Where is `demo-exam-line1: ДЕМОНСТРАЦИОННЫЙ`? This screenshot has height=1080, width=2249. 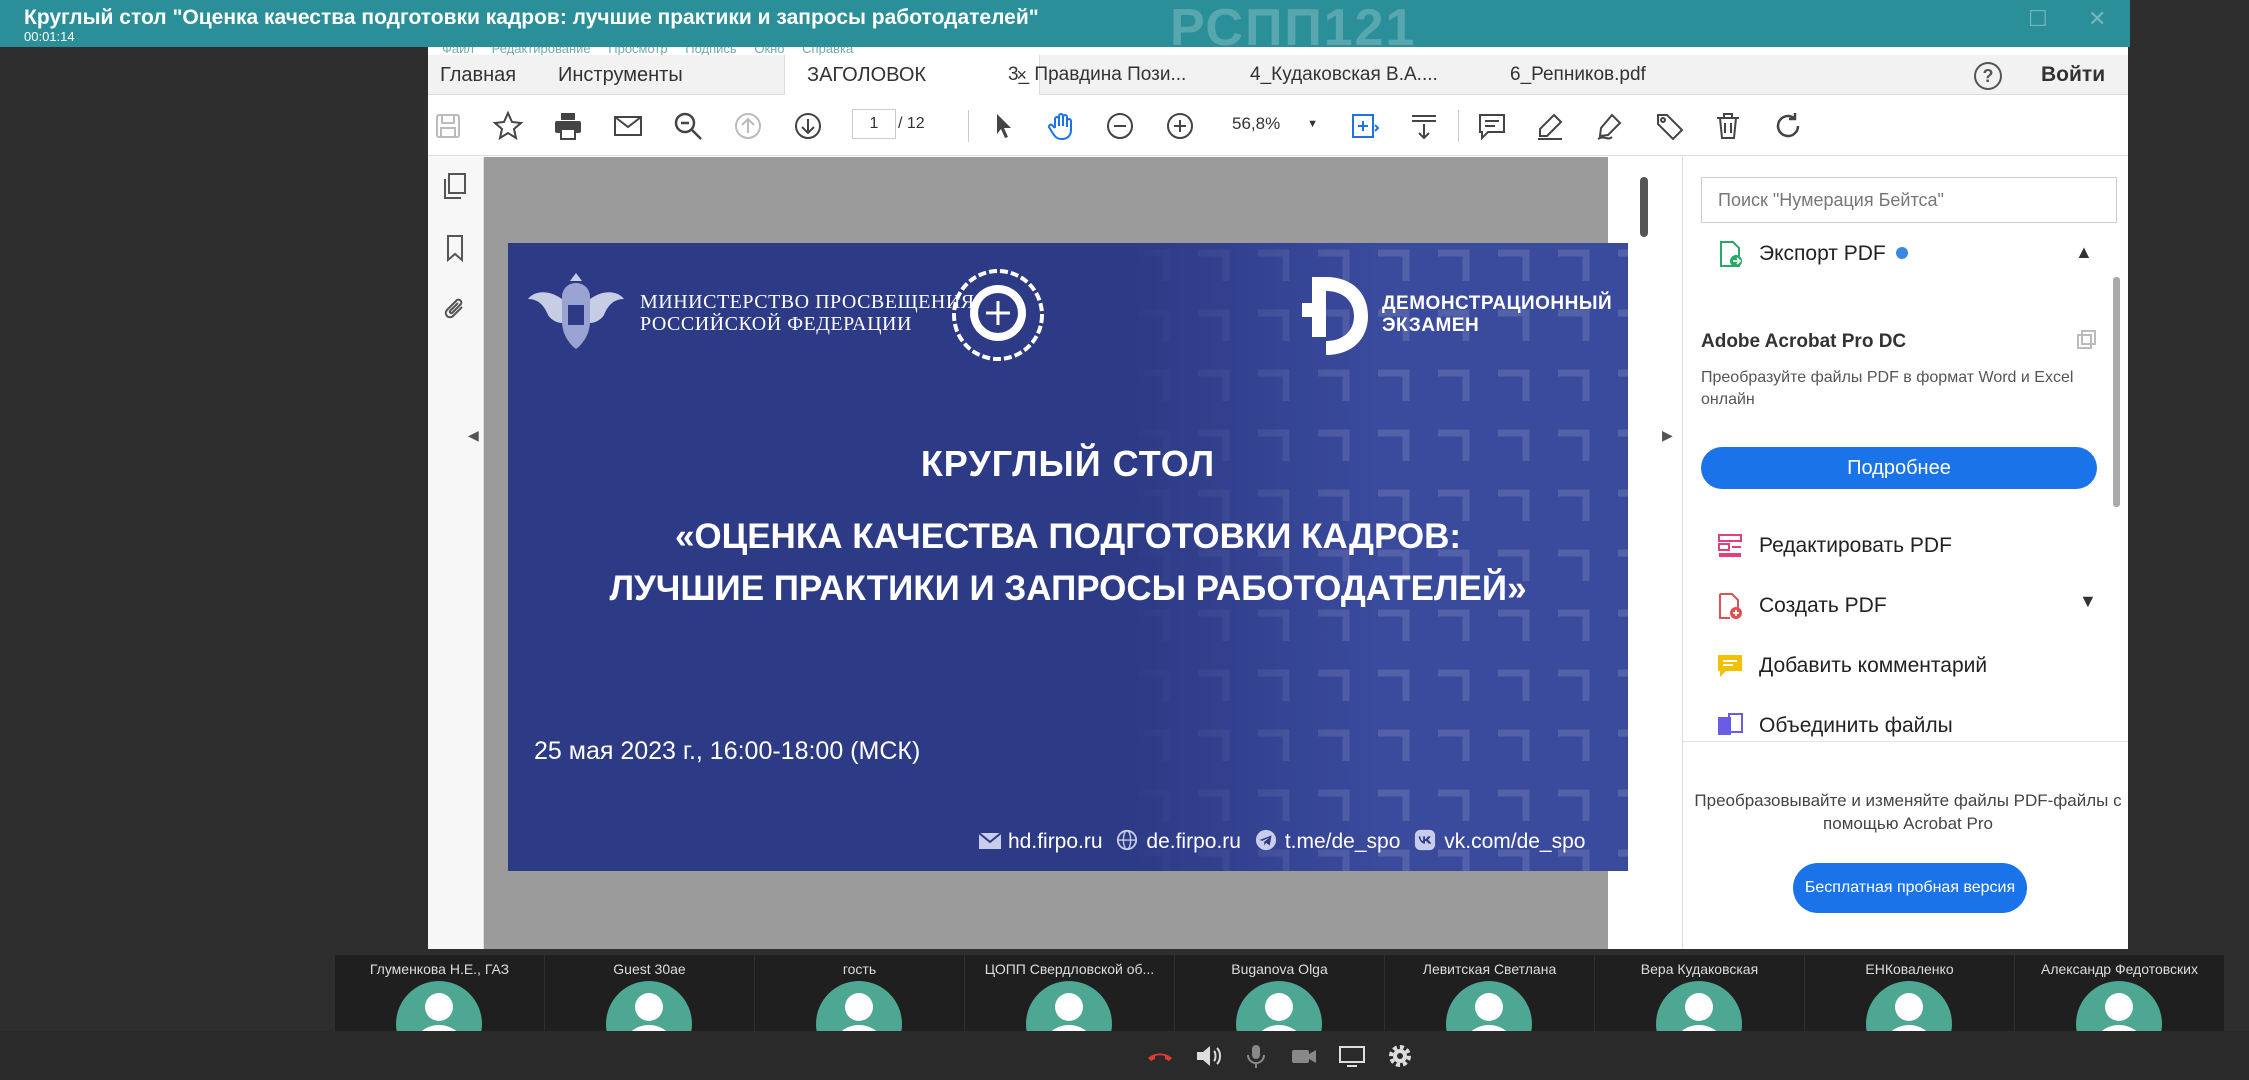
demo-exam-line1: ДЕМОНСТРАЦИОННЫЙ is located at coordinates (1497, 303).